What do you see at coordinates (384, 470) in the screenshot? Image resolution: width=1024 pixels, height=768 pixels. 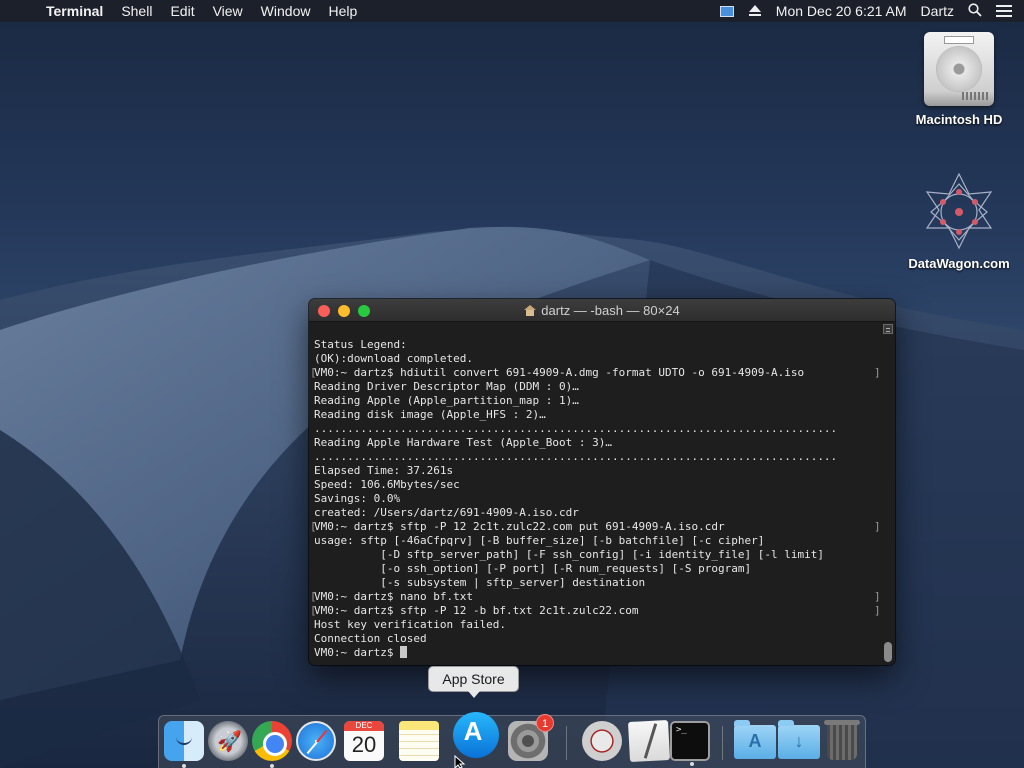 I see `terminal-line: Elapsed Time: 37.261s` at bounding box center [384, 470].